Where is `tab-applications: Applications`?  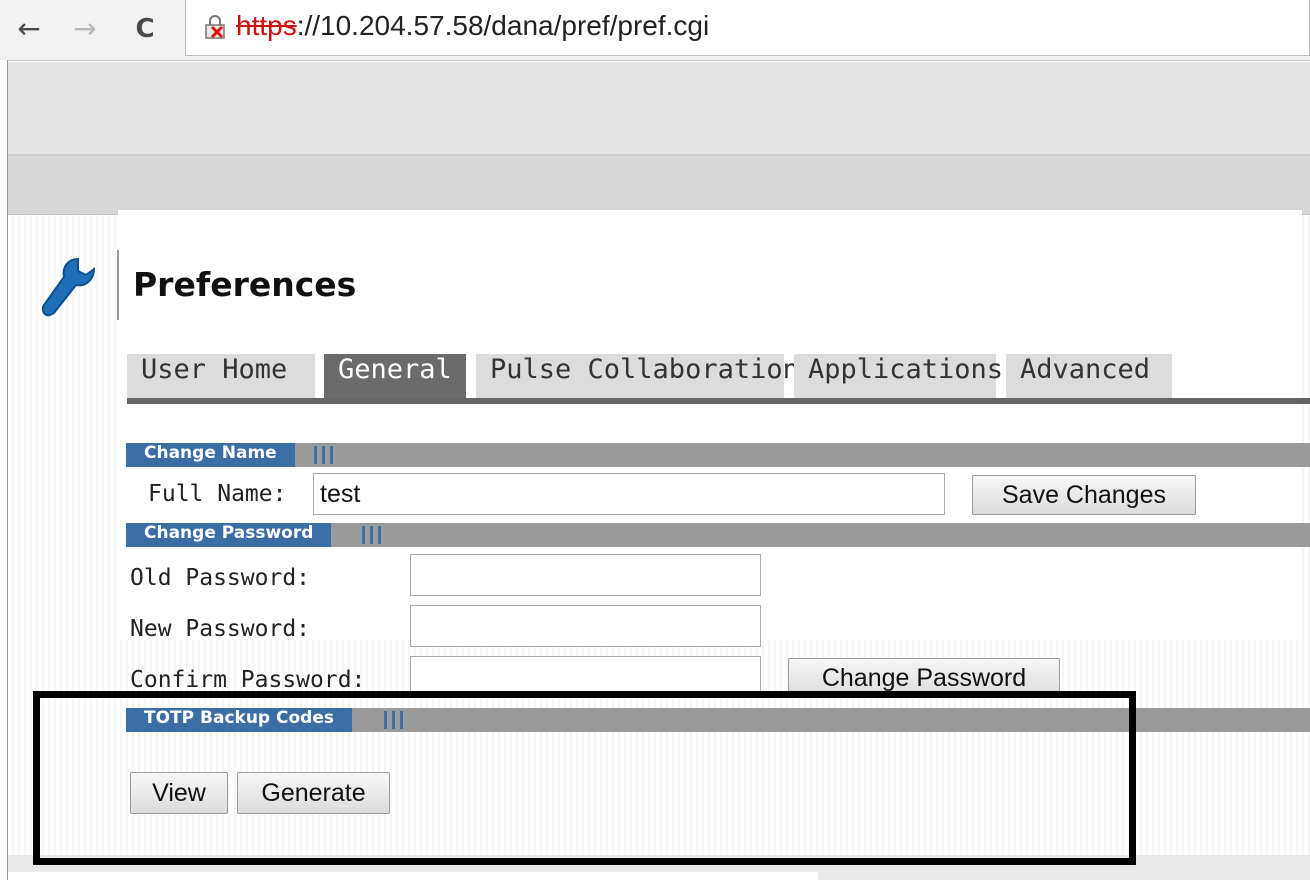
tab-applications: Applications is located at coordinates (898, 376).